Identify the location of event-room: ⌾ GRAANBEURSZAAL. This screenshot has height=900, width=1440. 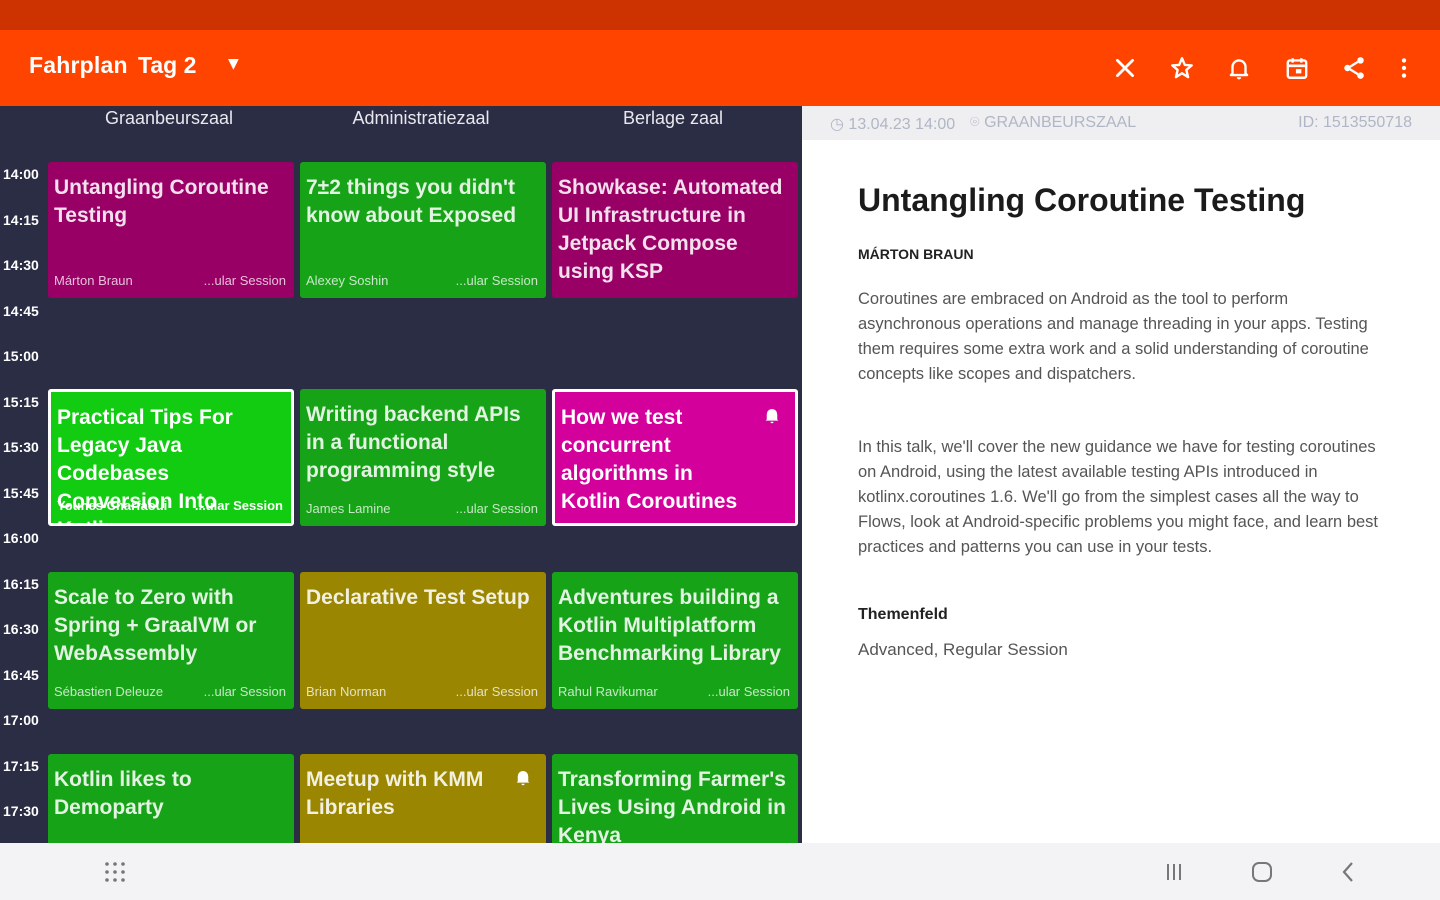
(1053, 122).